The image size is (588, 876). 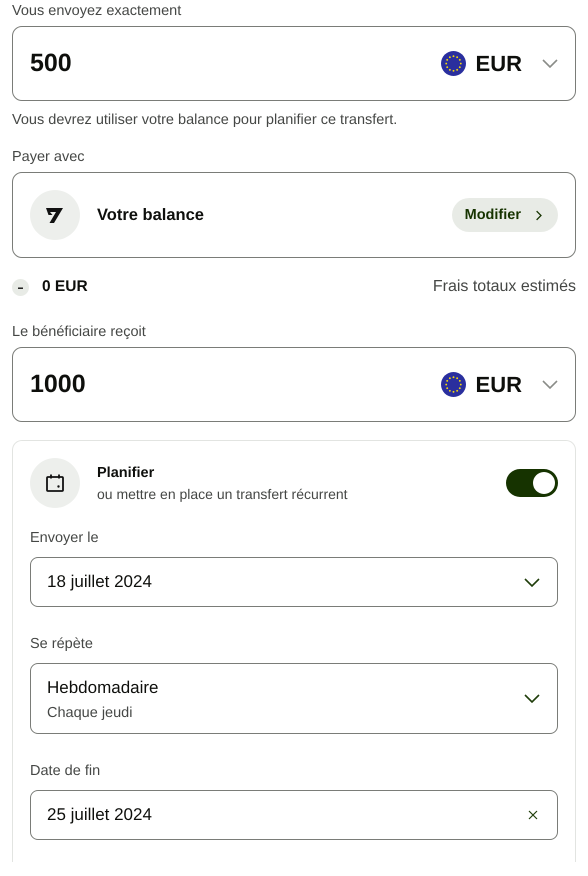 I want to click on select-field: 18 juillet 2024, so click(x=294, y=582).